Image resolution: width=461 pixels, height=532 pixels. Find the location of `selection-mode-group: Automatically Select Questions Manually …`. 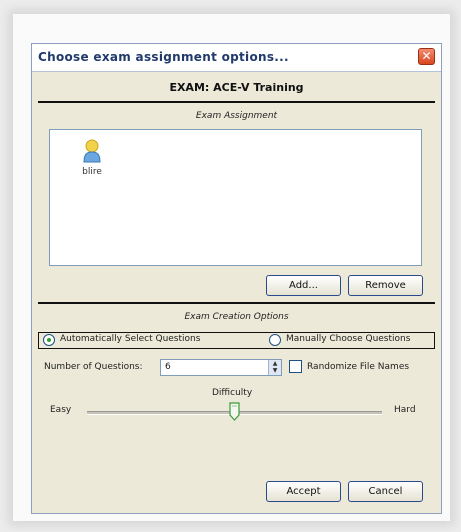

selection-mode-group: Automatically Select Questions Manually … is located at coordinates (236, 340).